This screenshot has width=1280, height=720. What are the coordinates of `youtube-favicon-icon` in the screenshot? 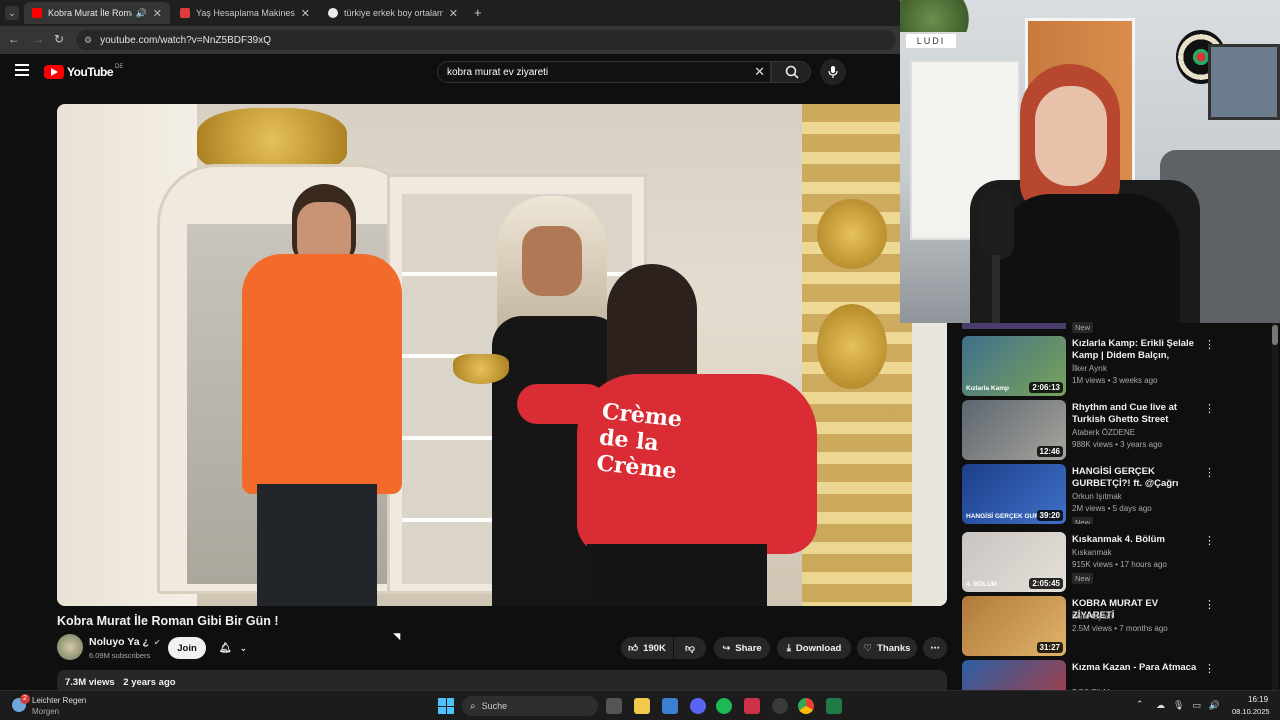 It's located at (37, 13).